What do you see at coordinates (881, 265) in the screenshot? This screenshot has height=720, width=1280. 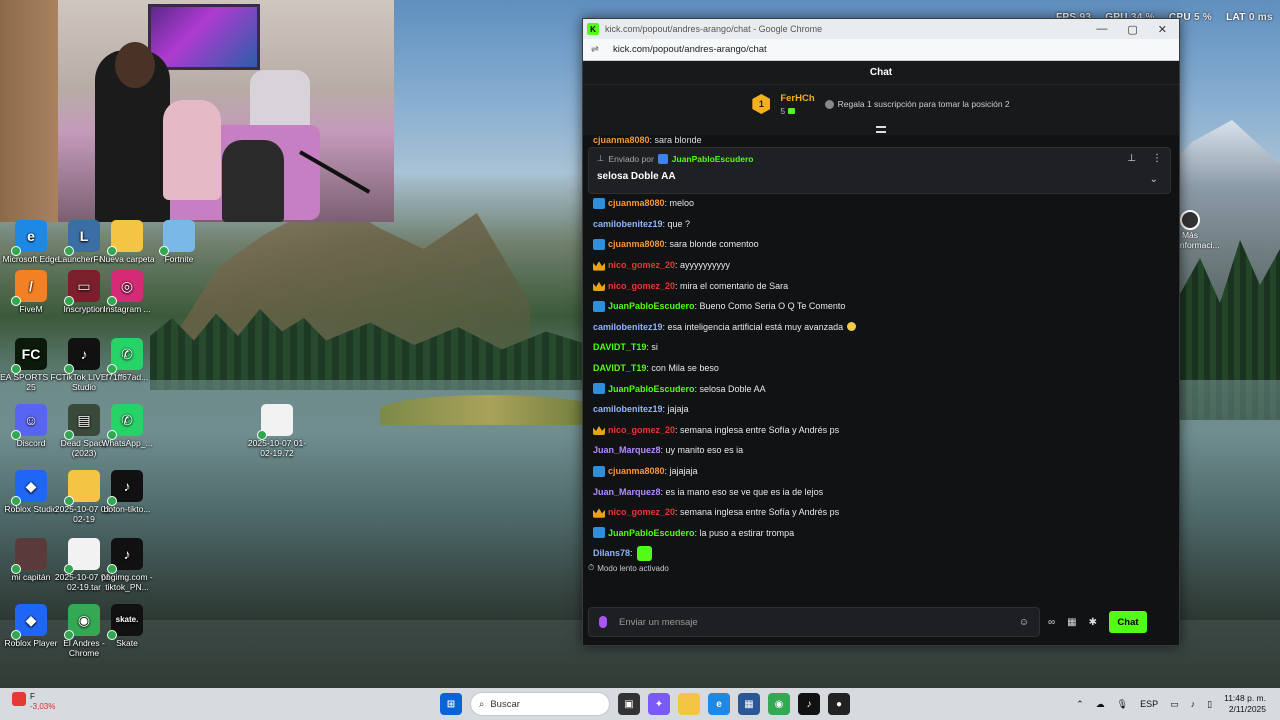 I see `chat-message: nico_gomez_20: ayyyyyyyyyy` at bounding box center [881, 265].